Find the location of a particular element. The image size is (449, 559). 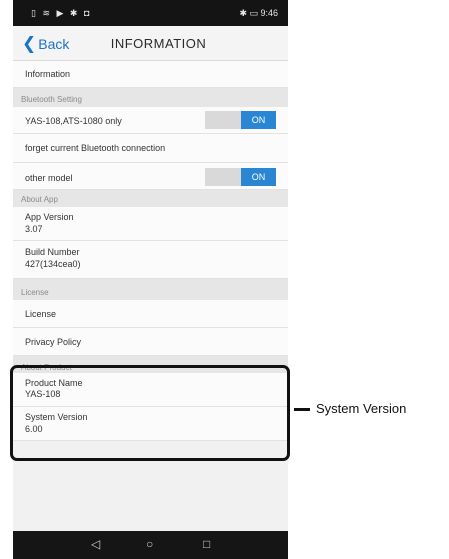

status-bar: ▯ ≋ ▶ ✱ ◘ ✱ ▭ 9:46 is located at coordinates (150, 13).